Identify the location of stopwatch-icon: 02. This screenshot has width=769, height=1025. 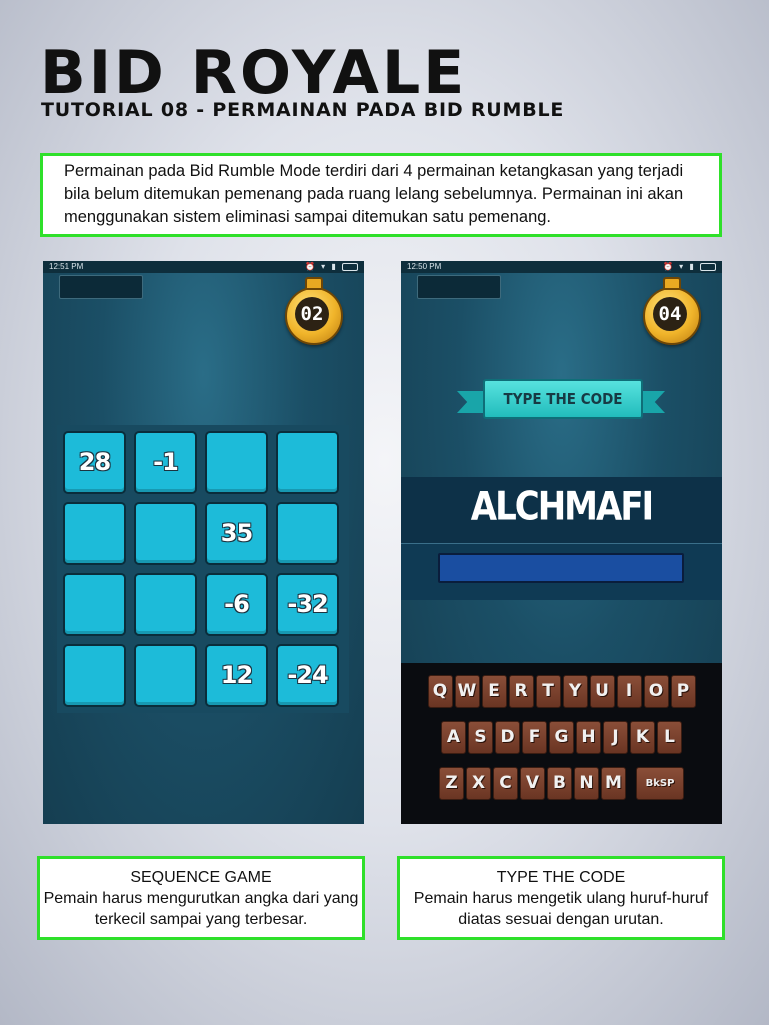
(314, 311).